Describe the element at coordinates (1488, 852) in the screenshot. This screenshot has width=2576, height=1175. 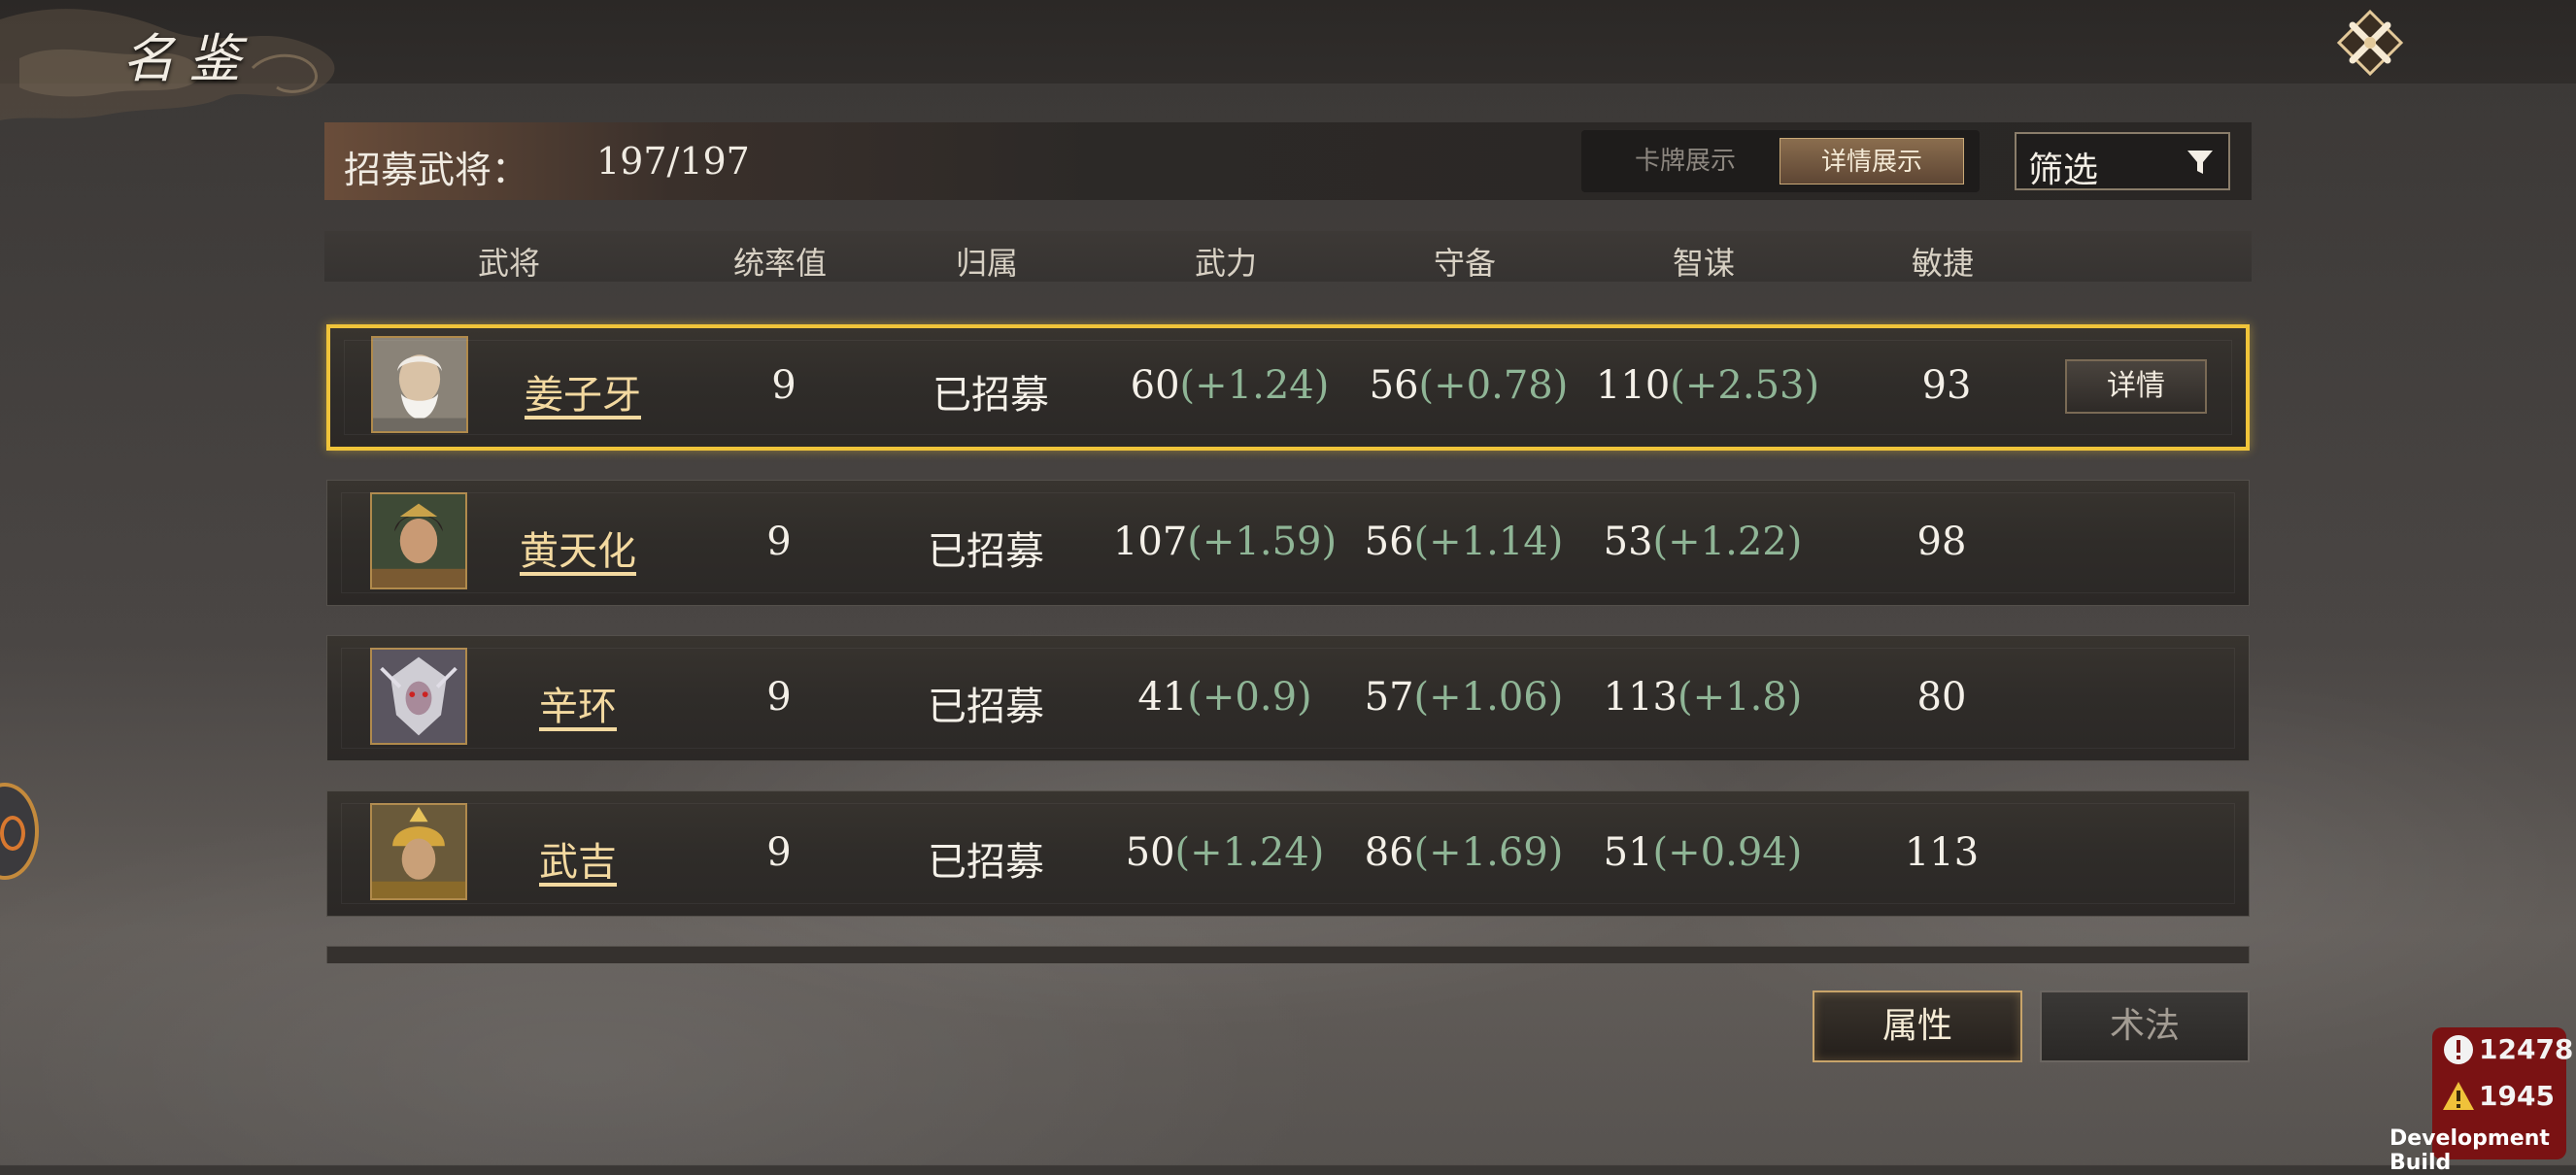
I see `defense-bonus: (+1.69)` at that location.